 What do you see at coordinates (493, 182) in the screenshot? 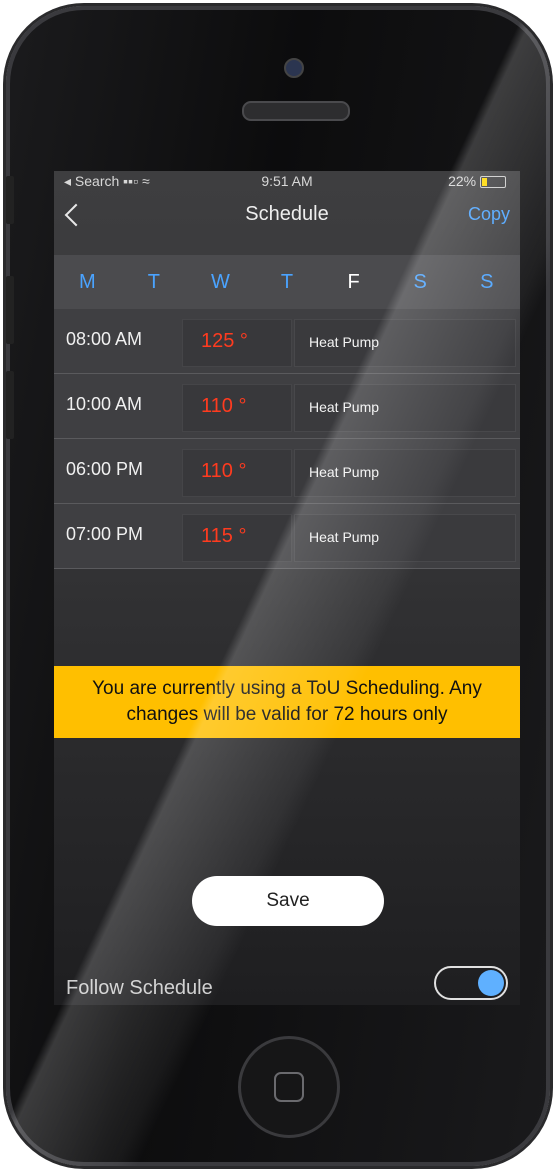
I see `battery-icon` at bounding box center [493, 182].